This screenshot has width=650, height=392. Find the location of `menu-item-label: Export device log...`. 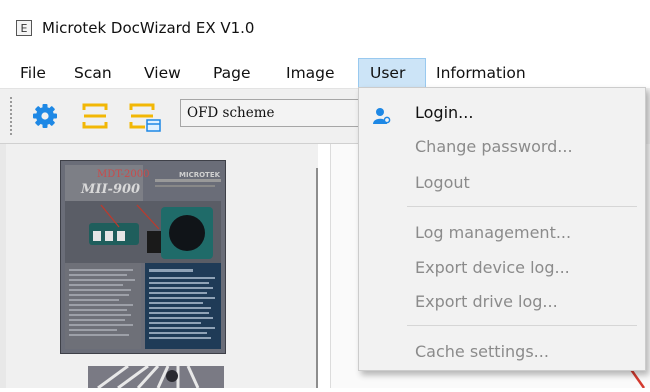

menu-item-label: Export device log... is located at coordinates (492, 267).